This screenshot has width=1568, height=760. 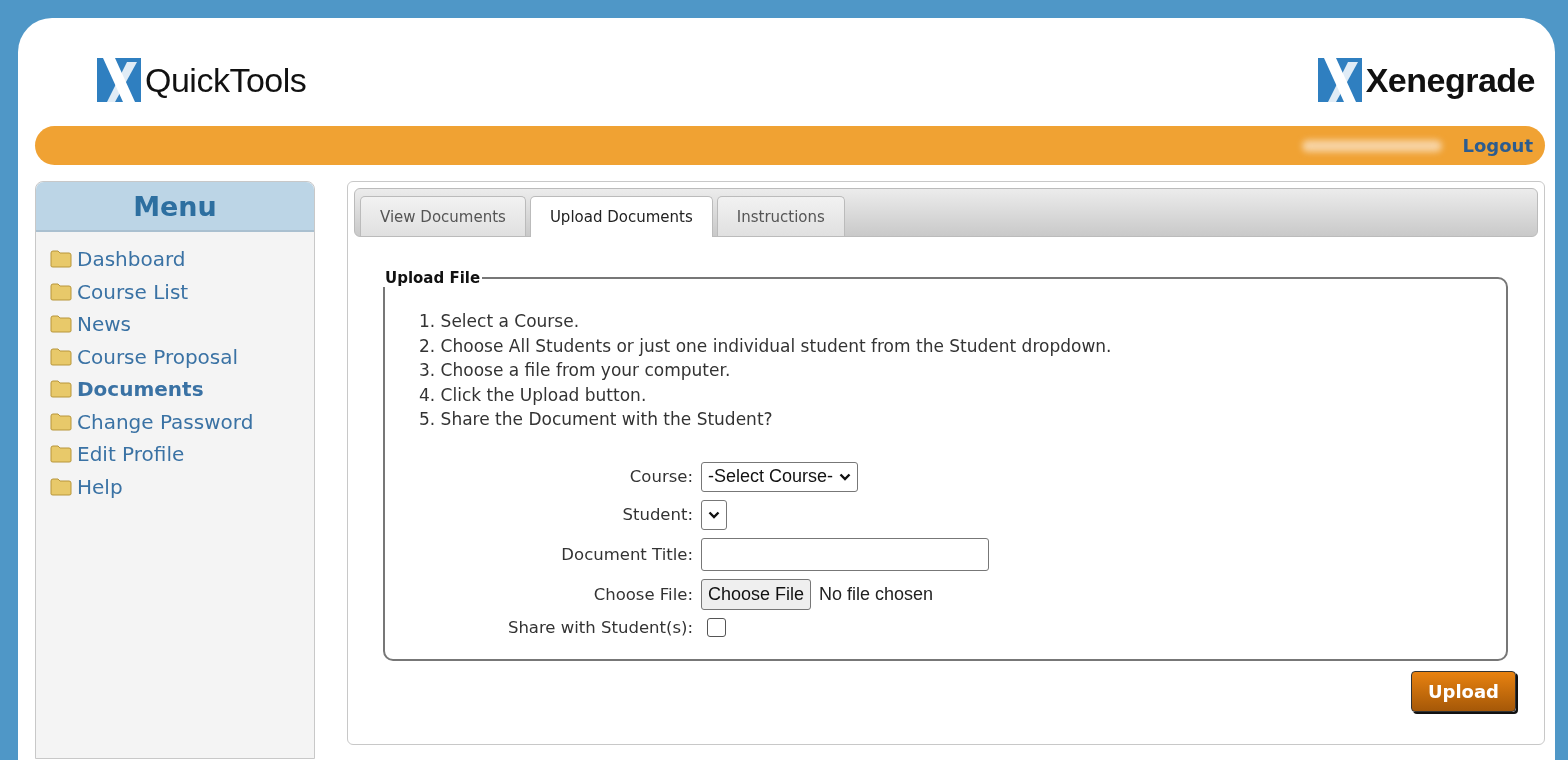 What do you see at coordinates (657, 514) in the screenshot?
I see `field-label: Student:` at bounding box center [657, 514].